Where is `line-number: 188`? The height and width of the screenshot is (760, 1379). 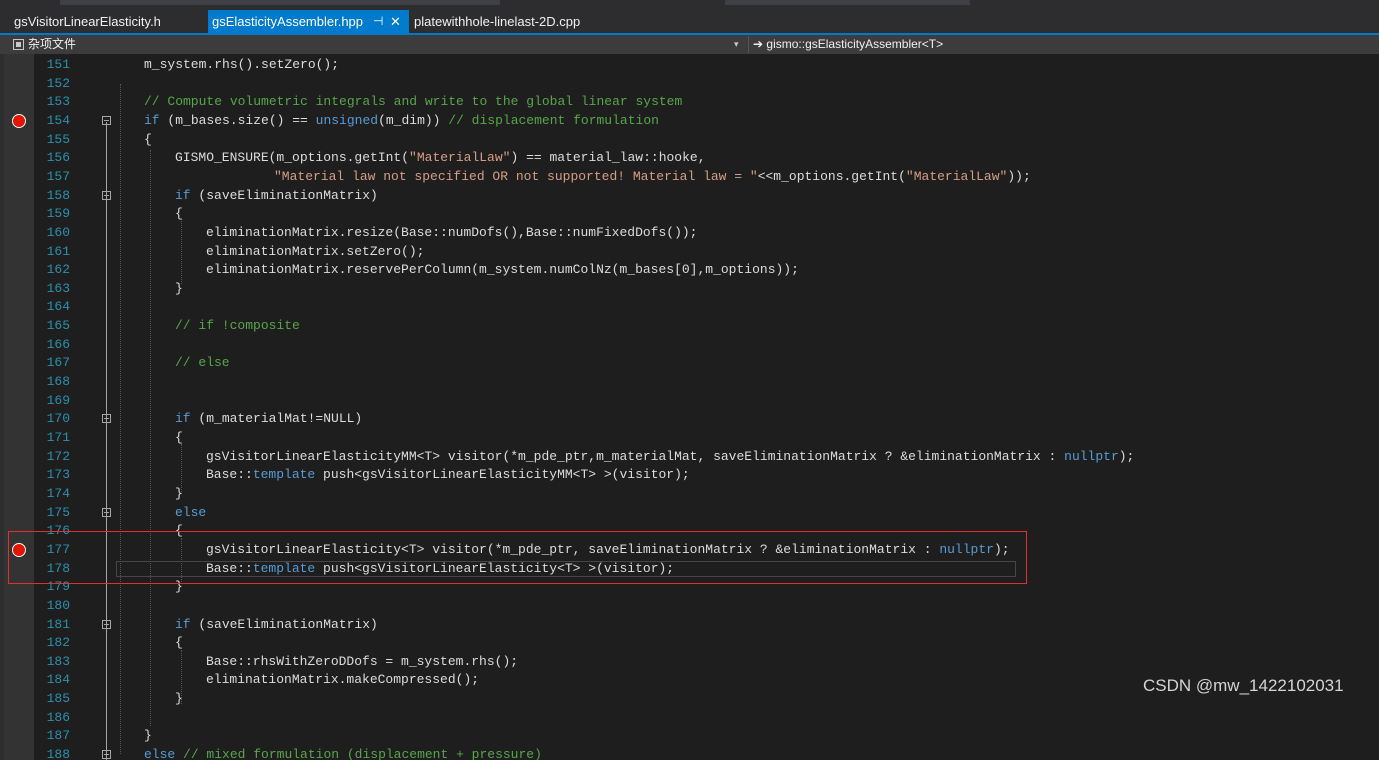 line-number: 188 is located at coordinates (58, 753).